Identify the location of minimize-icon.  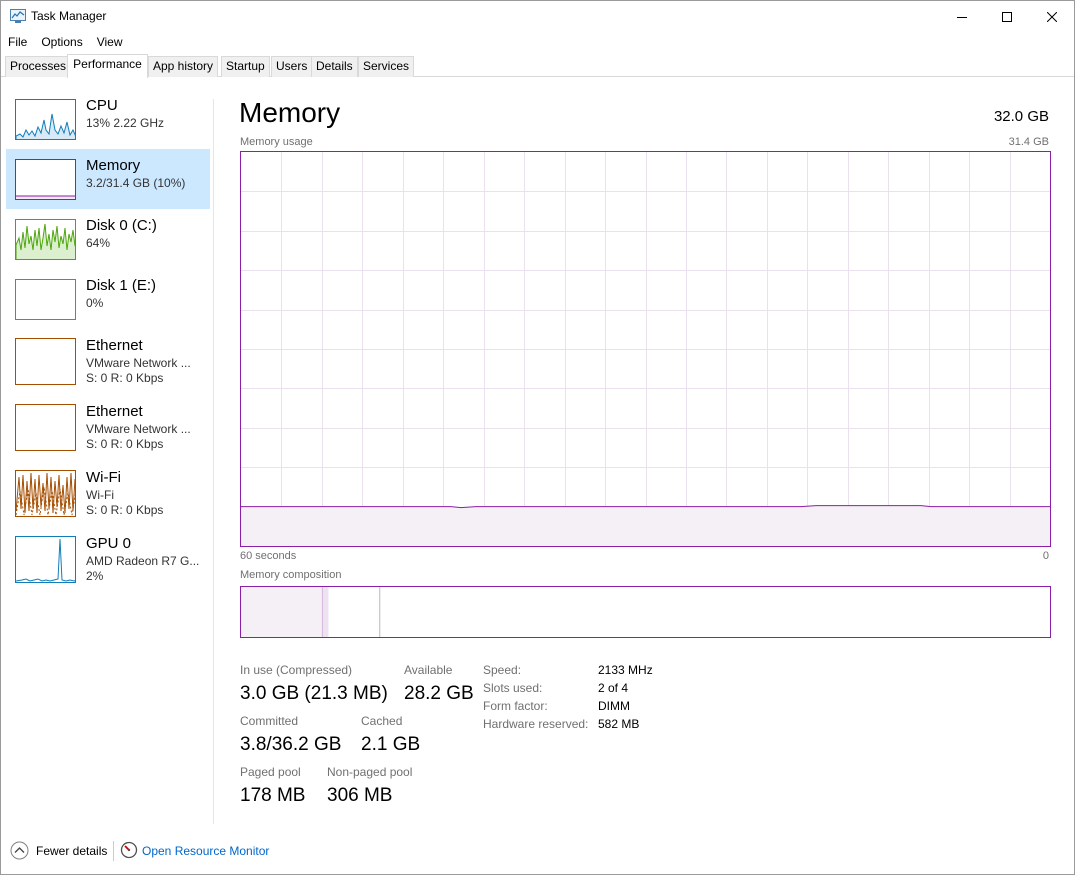
(962, 17).